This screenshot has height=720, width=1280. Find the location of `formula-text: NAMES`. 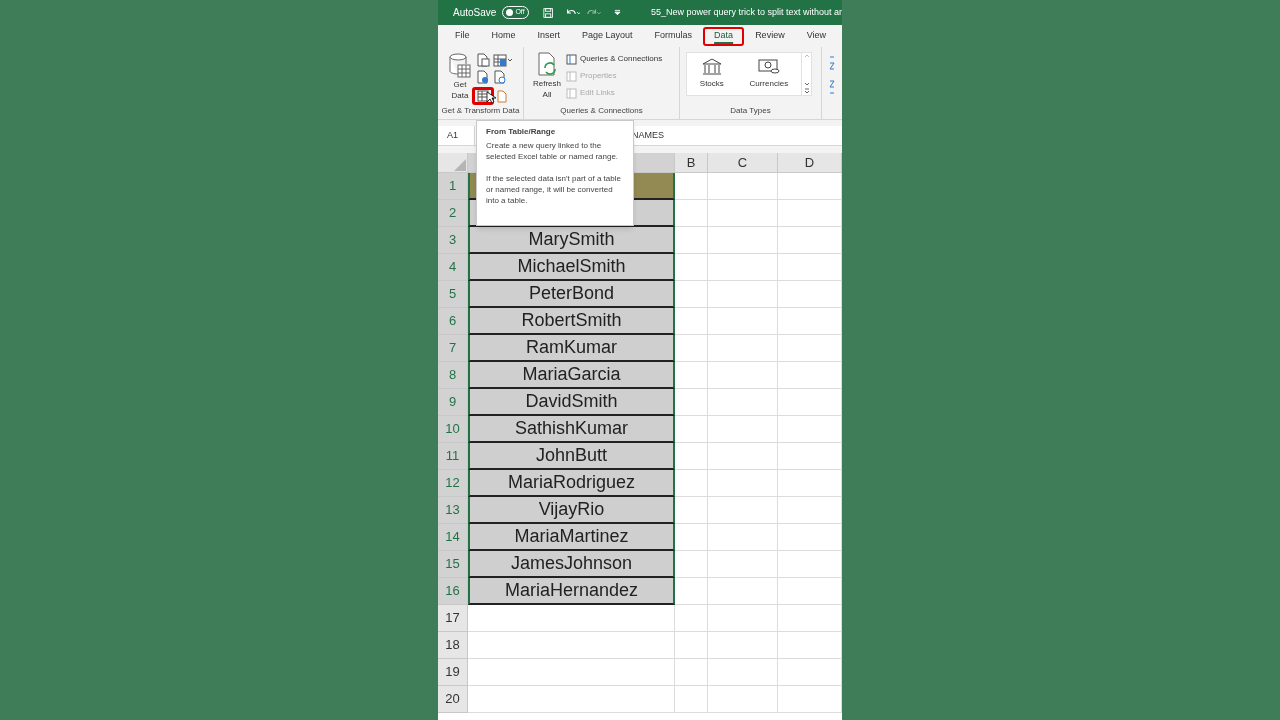

formula-text: NAMES is located at coordinates (648, 135).